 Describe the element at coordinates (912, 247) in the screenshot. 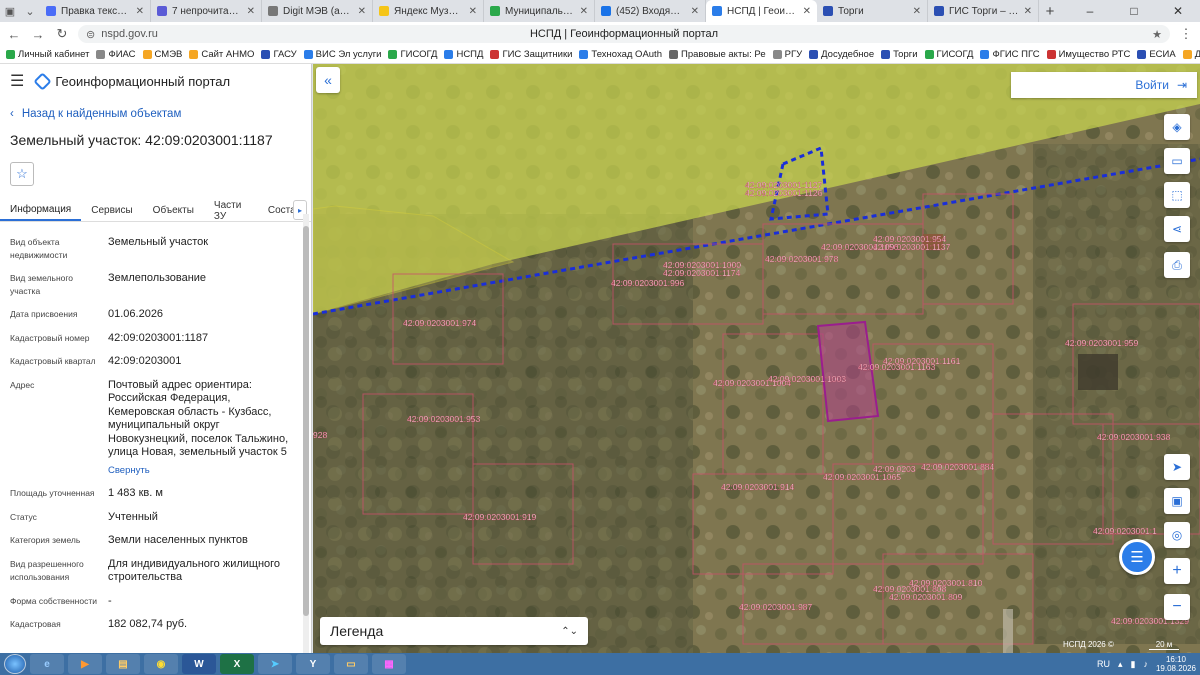

I see `parcel-cadastral-label: 42:09:0203001:1137` at that location.